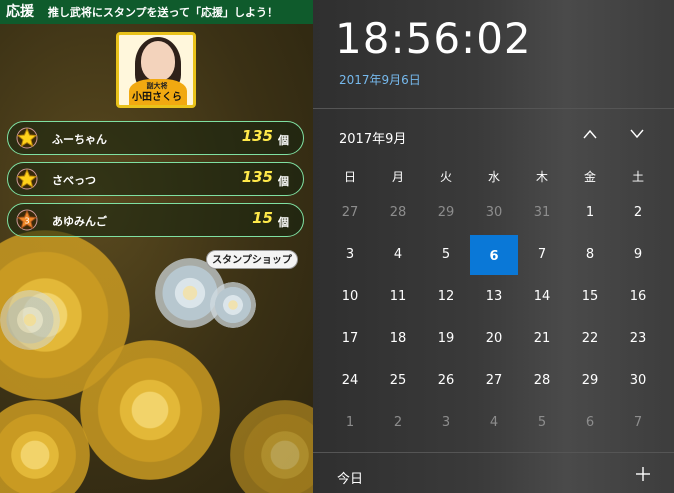 The height and width of the screenshot is (493, 674). I want to click on ranking-row: 3 あゆみんご 15 個, so click(155, 220).